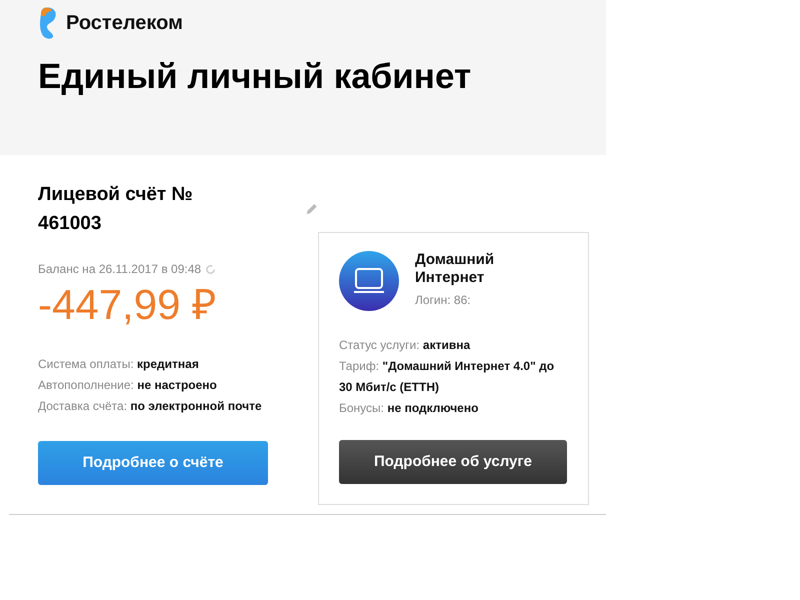 This screenshot has height=600, width=800. Describe the element at coordinates (48, 23) in the screenshot. I see `logo-icon` at that location.